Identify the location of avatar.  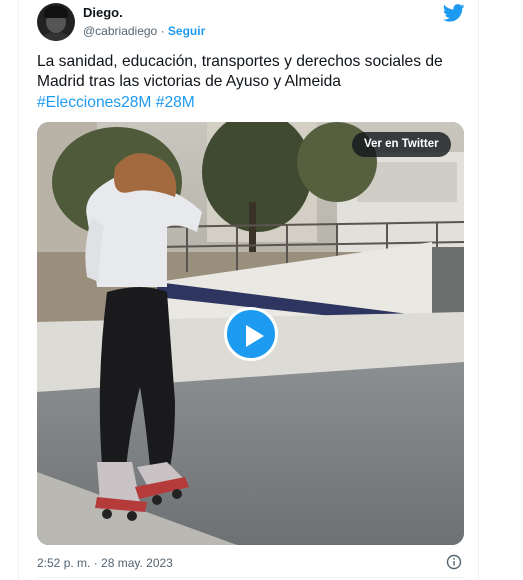
(56, 22).